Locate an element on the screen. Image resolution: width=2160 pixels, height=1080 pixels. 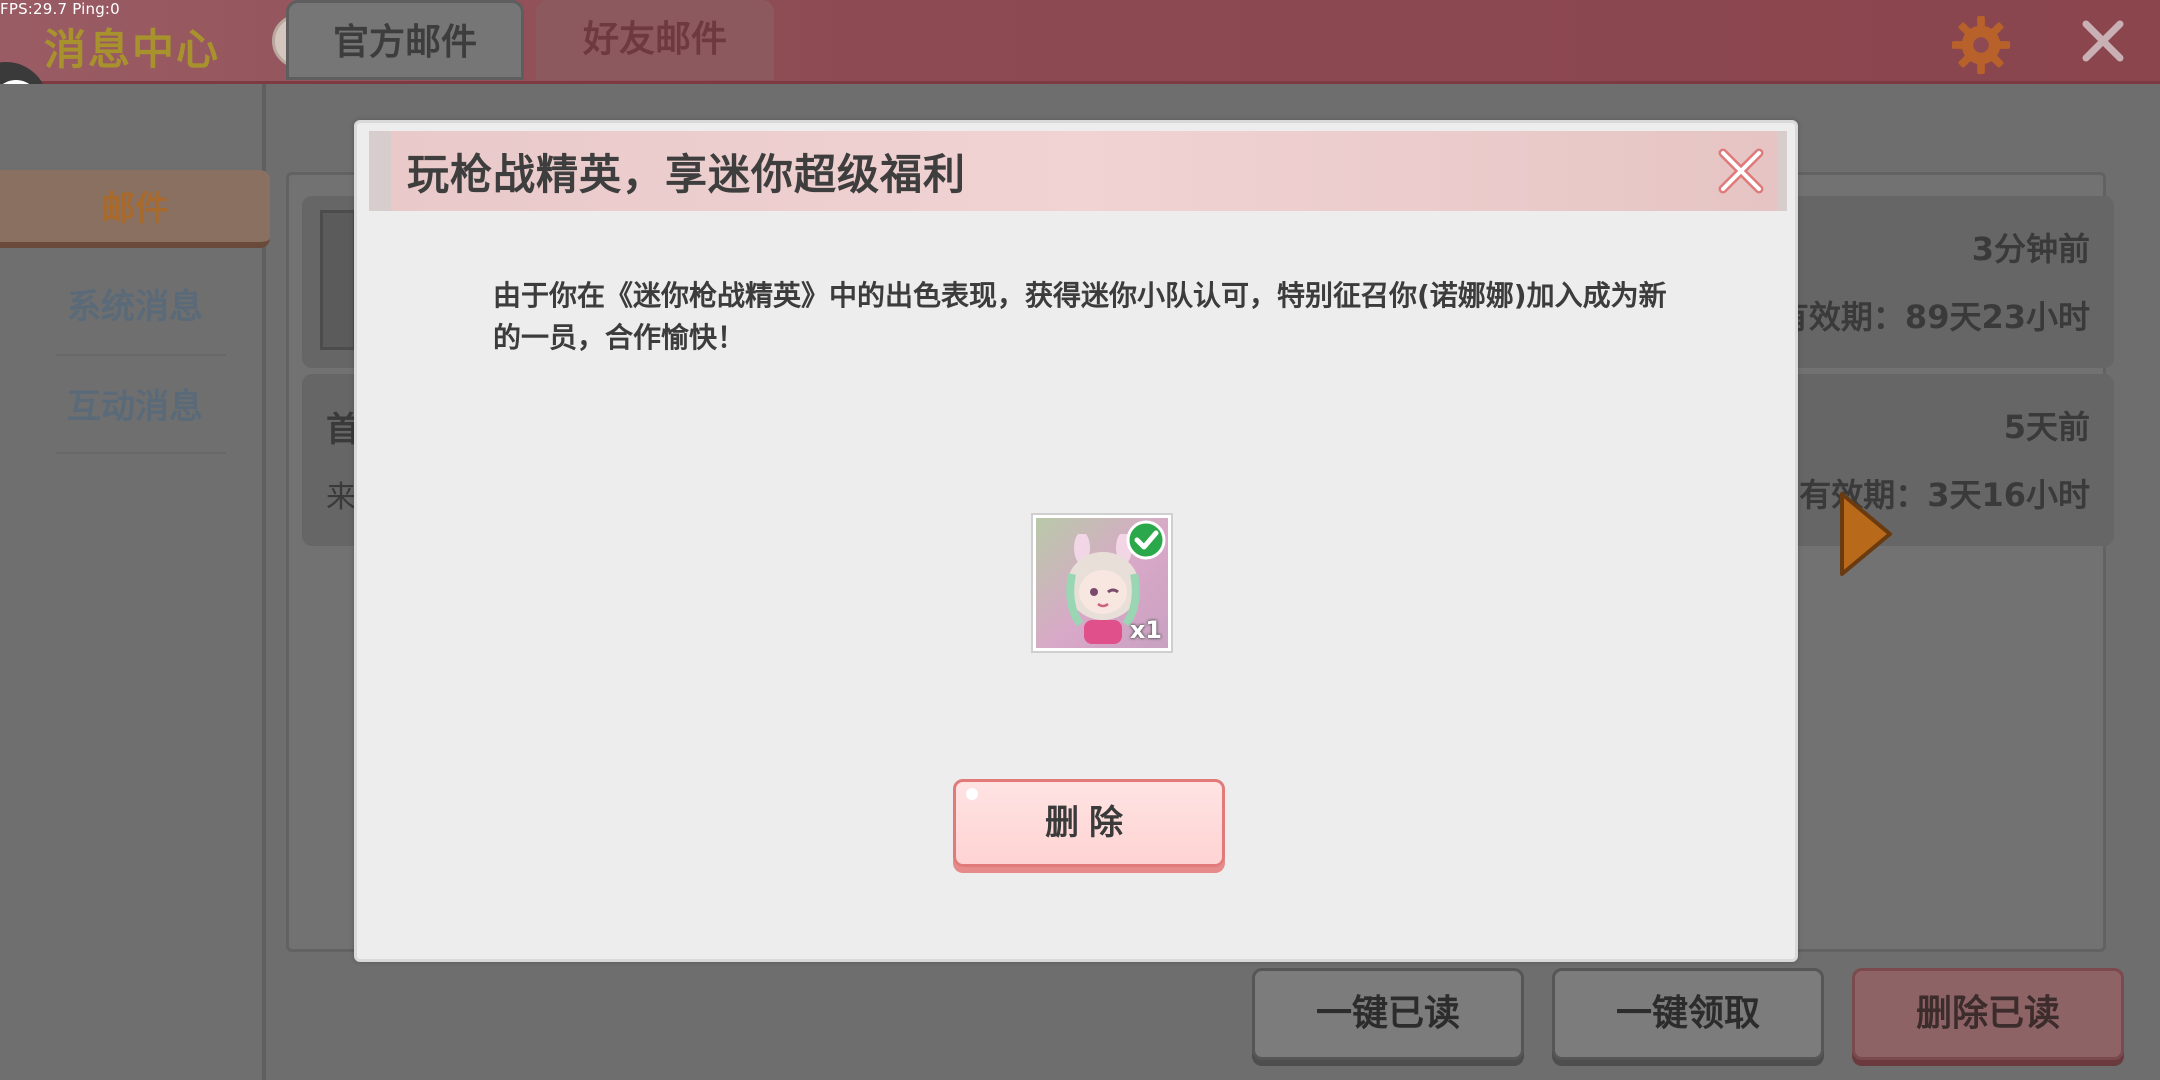
mail-time: 3分钟前 is located at coordinates (2030, 249).